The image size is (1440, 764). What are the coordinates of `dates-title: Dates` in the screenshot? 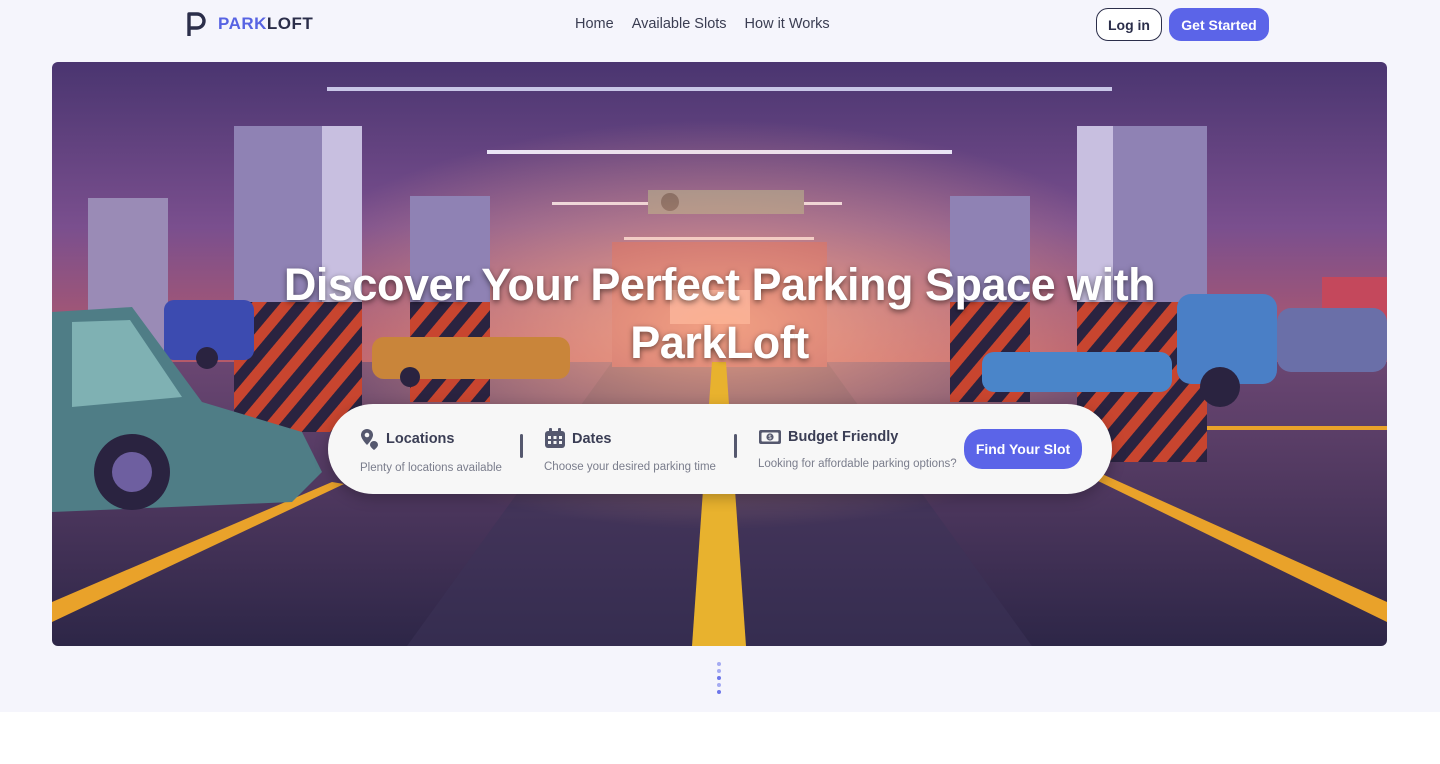 It's located at (592, 438).